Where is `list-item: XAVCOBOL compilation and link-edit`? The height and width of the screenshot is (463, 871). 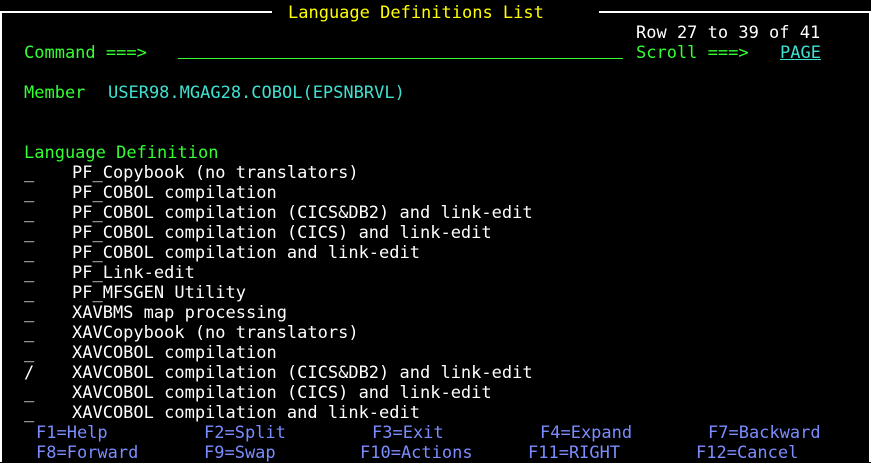
list-item: XAVCOBOL compilation and link-edit is located at coordinates (246, 413).